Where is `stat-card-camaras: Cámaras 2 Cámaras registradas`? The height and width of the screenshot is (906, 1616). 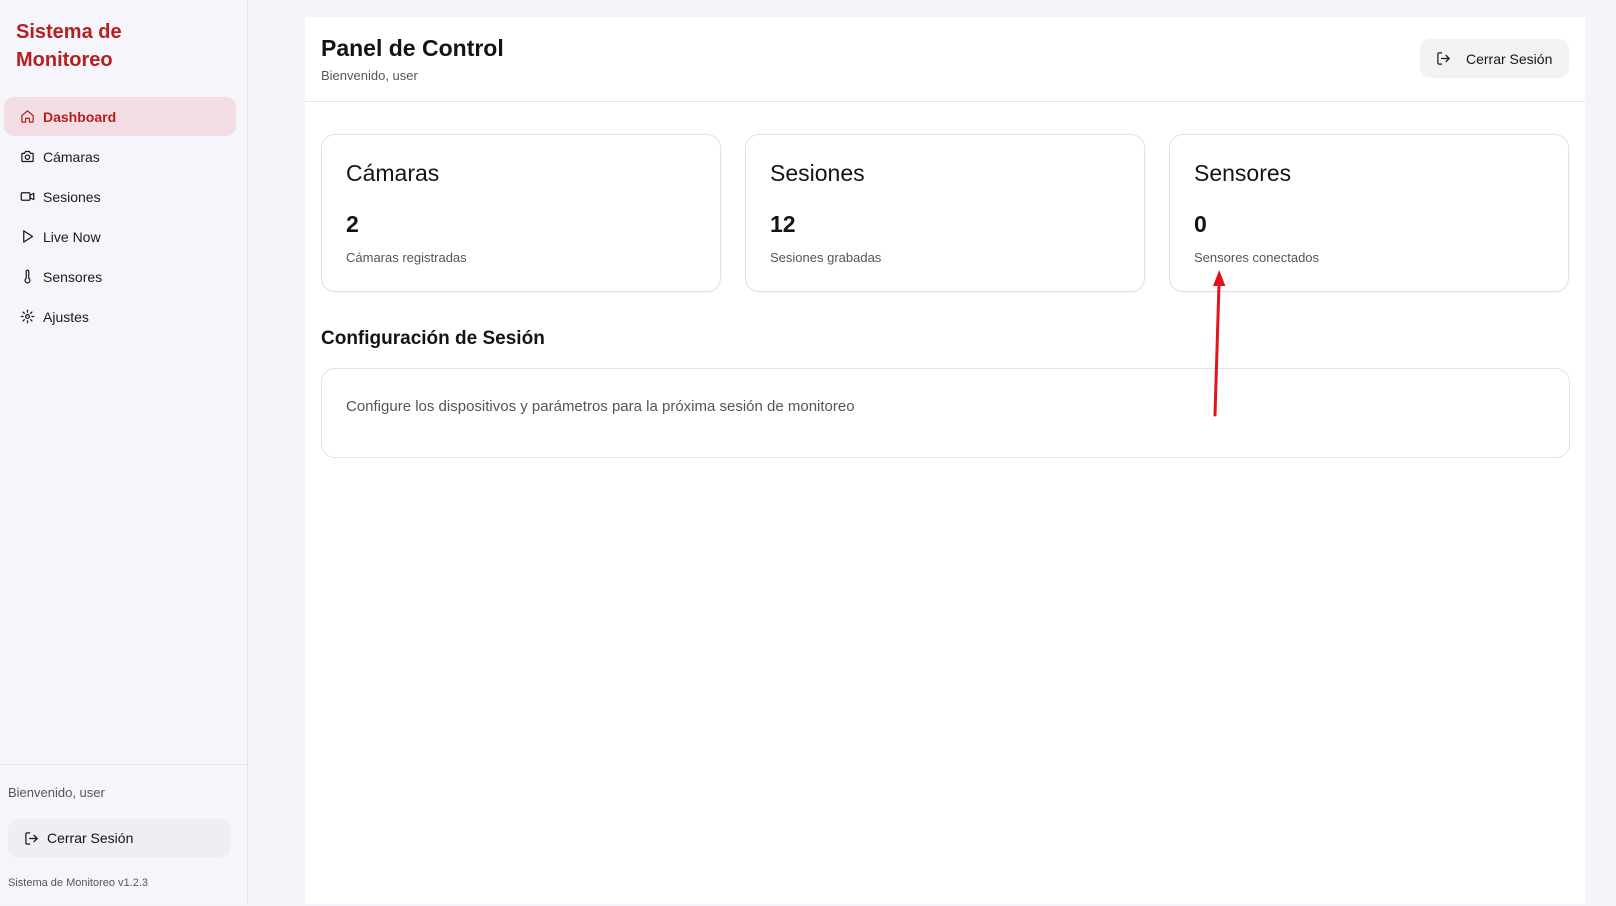 stat-card-camaras: Cámaras 2 Cámaras registradas is located at coordinates (521, 213).